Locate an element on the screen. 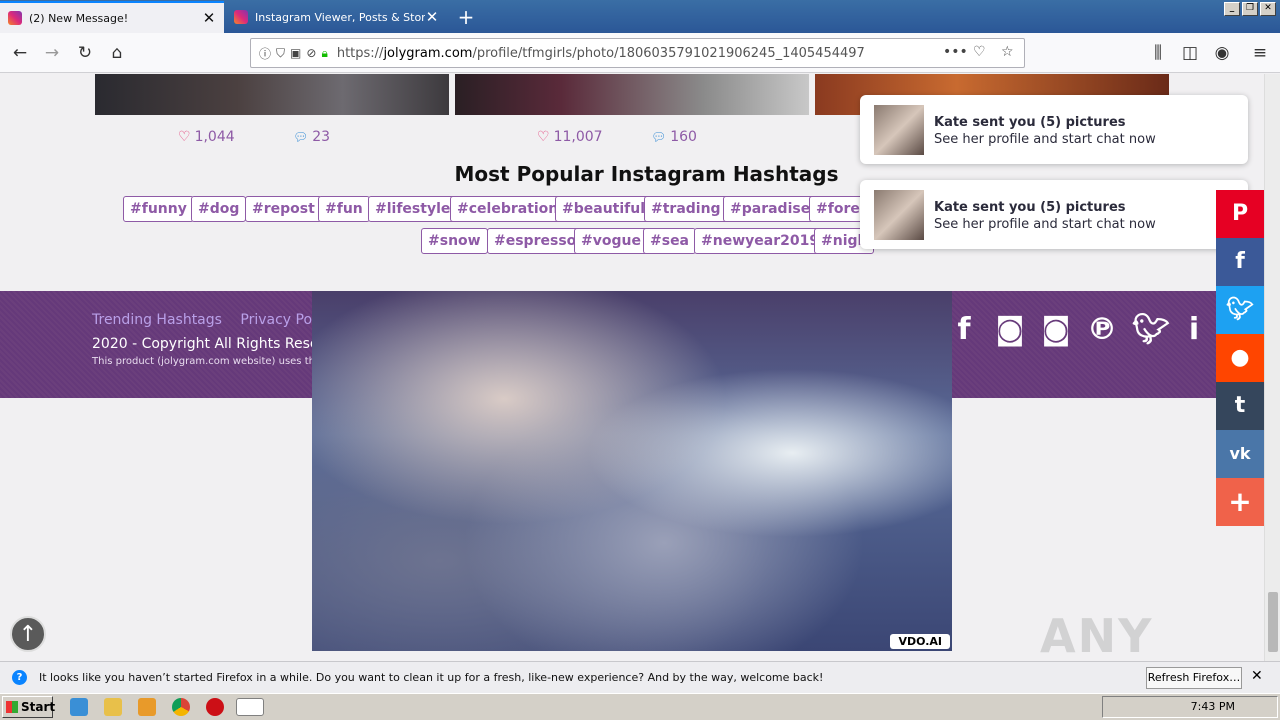  more-icon: + is located at coordinates (1240, 501).